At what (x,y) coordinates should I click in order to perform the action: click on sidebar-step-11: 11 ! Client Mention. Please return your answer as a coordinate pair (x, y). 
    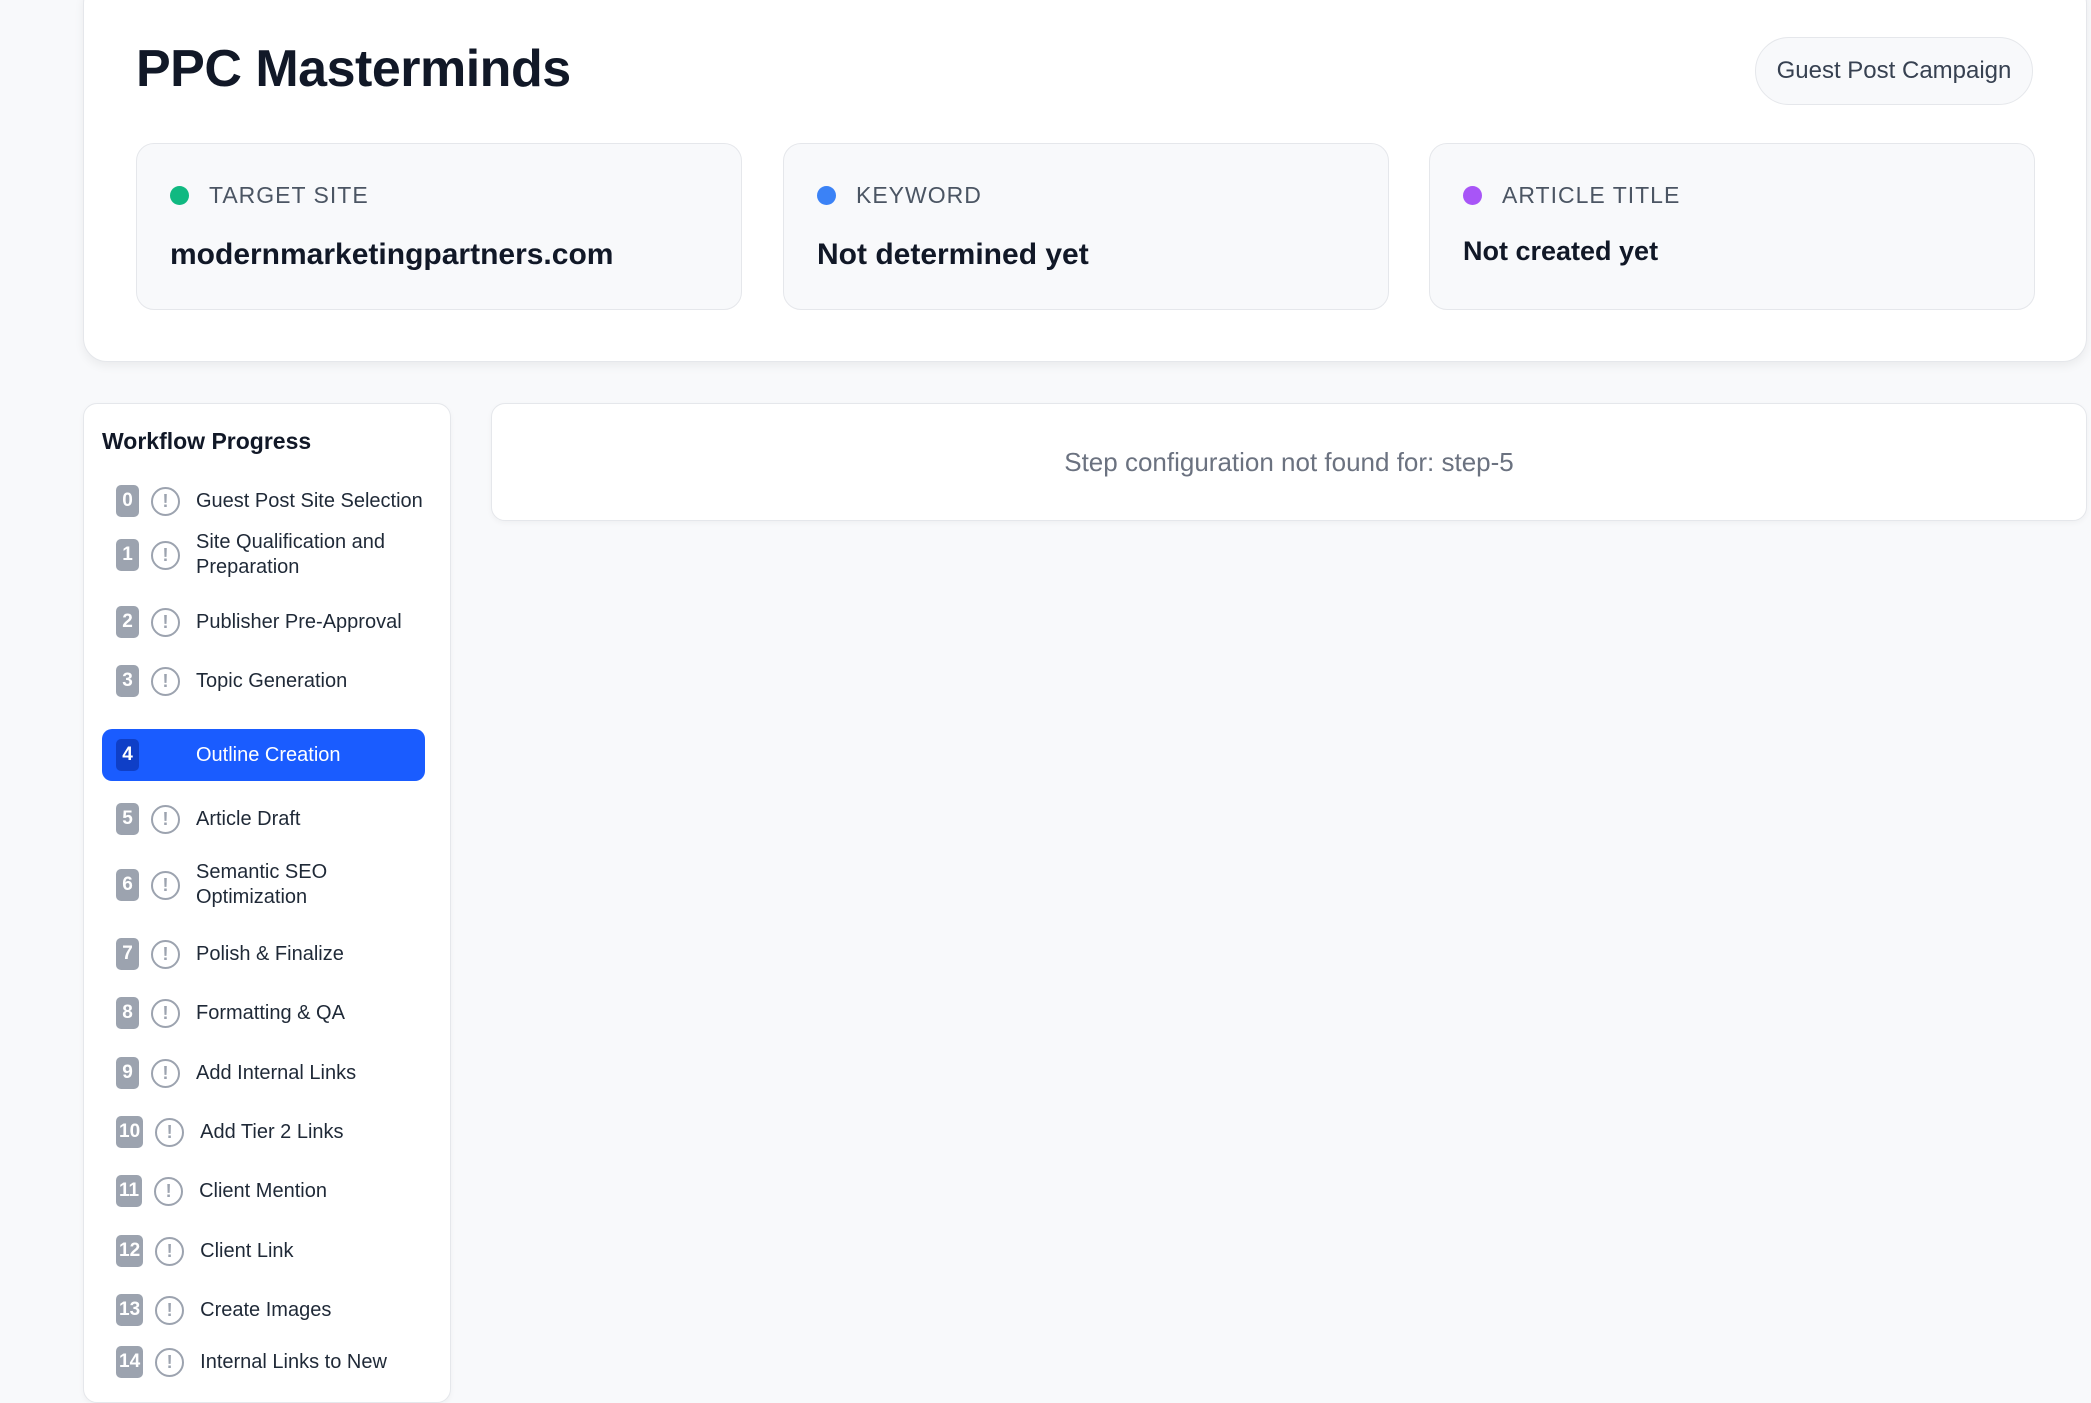
    Looking at the image, I should click on (263, 1191).